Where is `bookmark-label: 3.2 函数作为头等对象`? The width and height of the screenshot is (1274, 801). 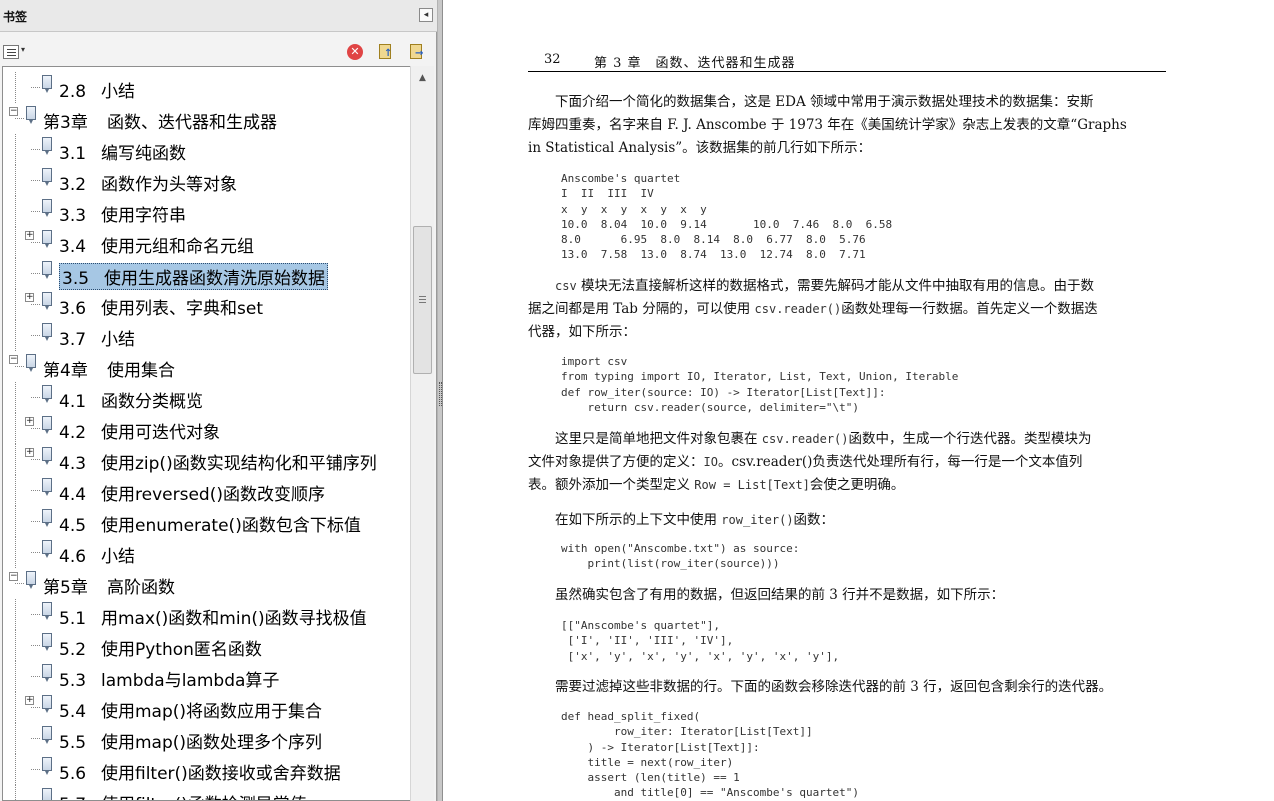 bookmark-label: 3.2 函数作为头等对象 is located at coordinates (148, 182).